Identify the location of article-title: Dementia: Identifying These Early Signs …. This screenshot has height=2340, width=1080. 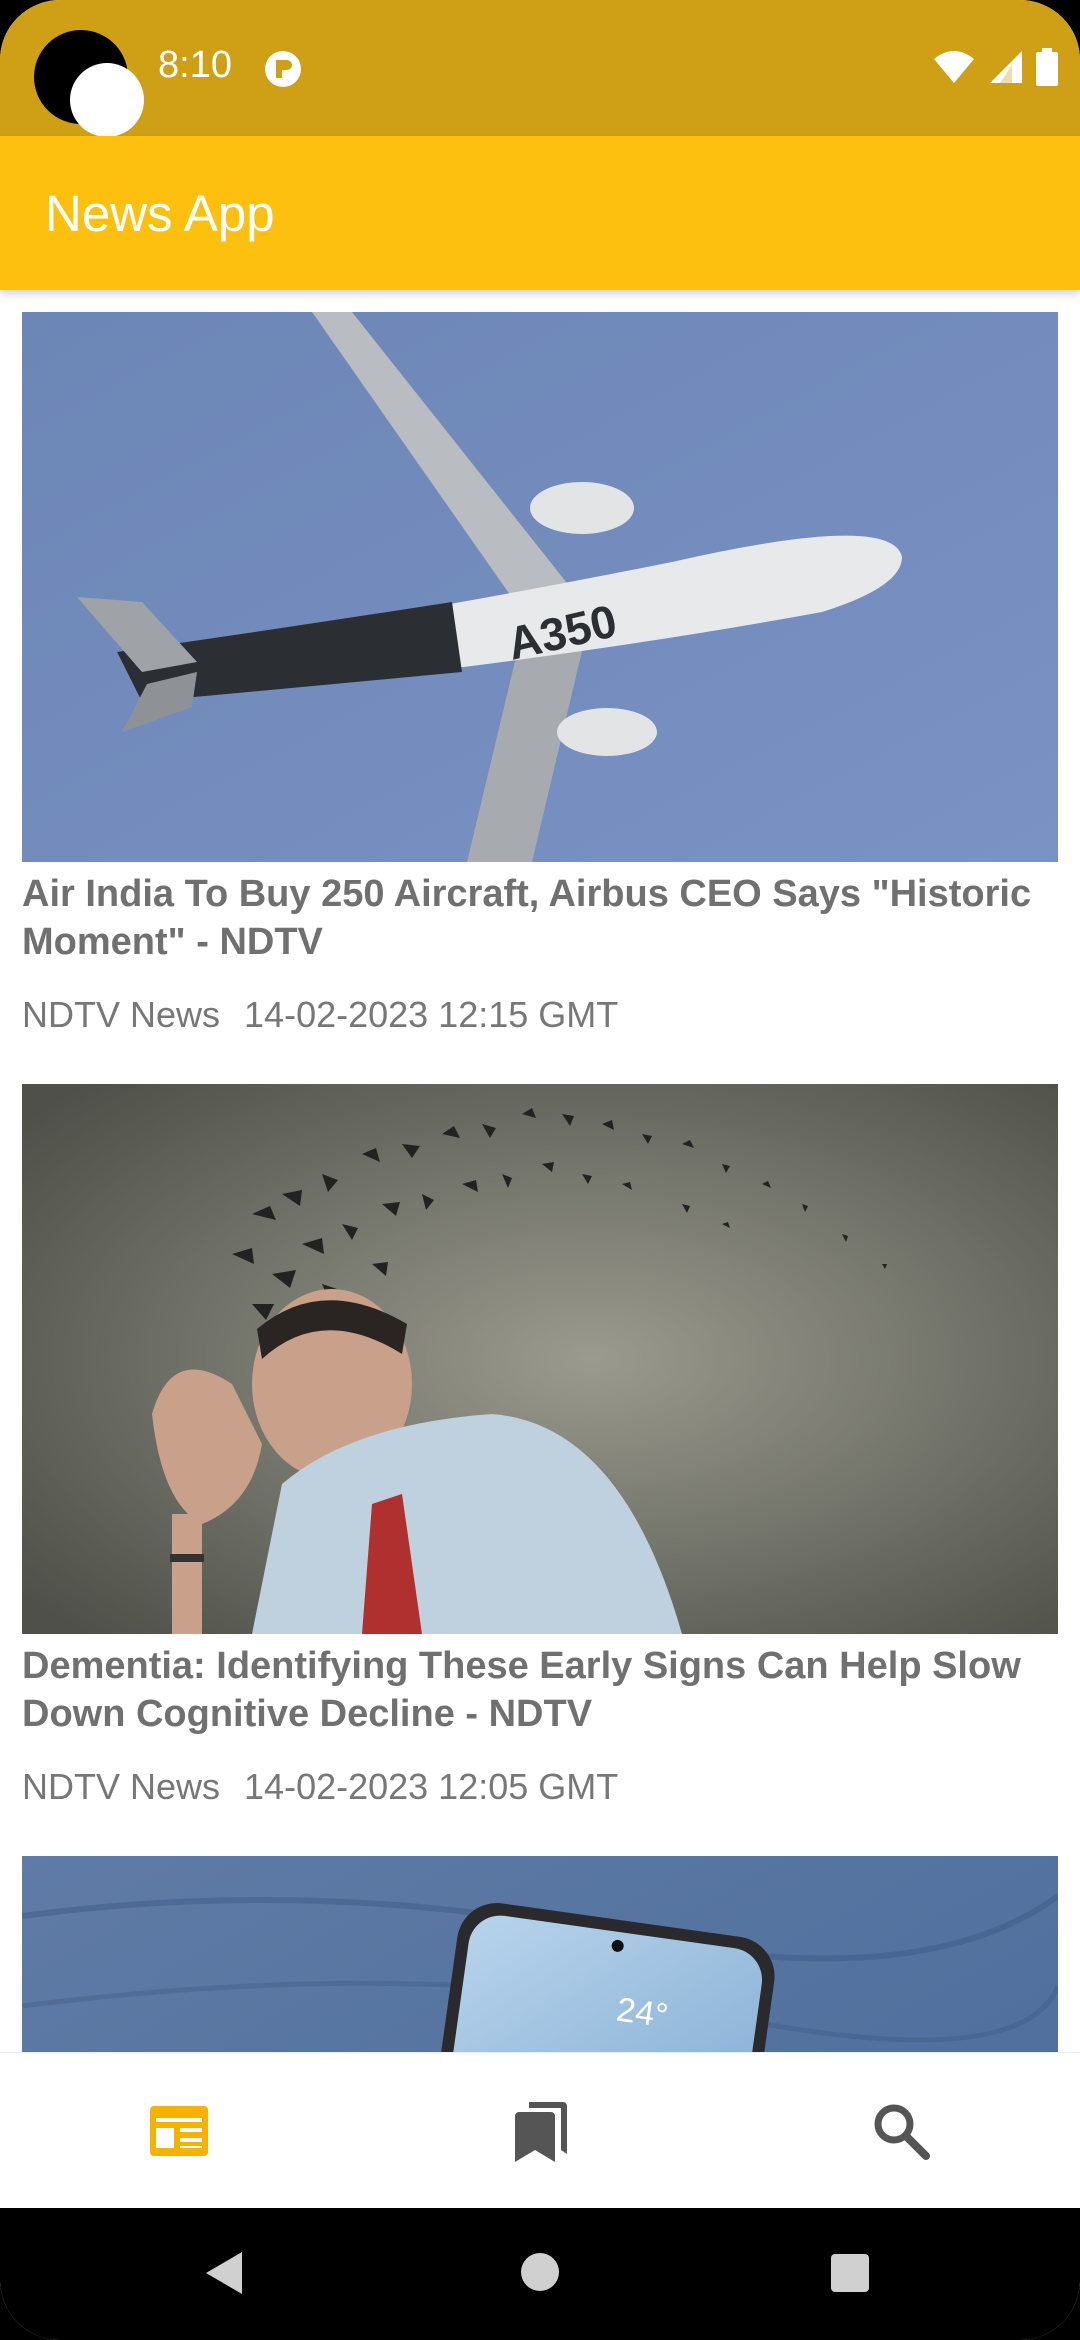
(540, 1690).